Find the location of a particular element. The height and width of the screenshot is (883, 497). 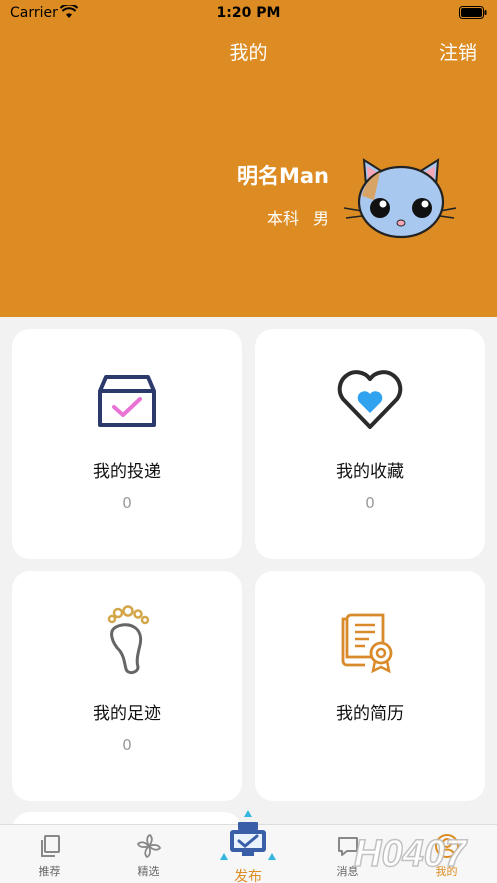

profile-name: 明名Man is located at coordinates (282, 176).